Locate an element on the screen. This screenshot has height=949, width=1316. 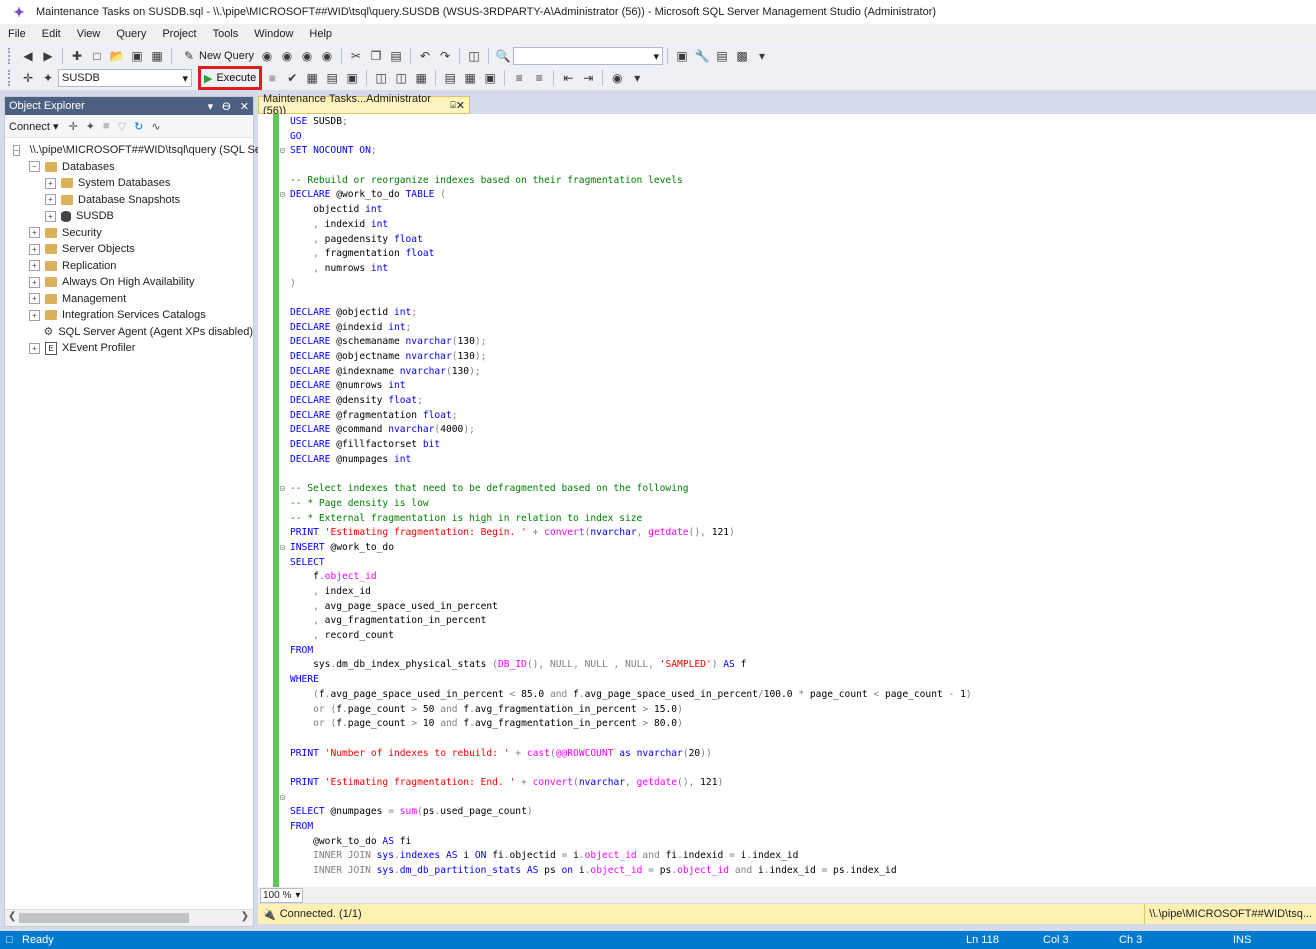
tools-wrench-icon: 🔧 is located at coordinates (702, 56).